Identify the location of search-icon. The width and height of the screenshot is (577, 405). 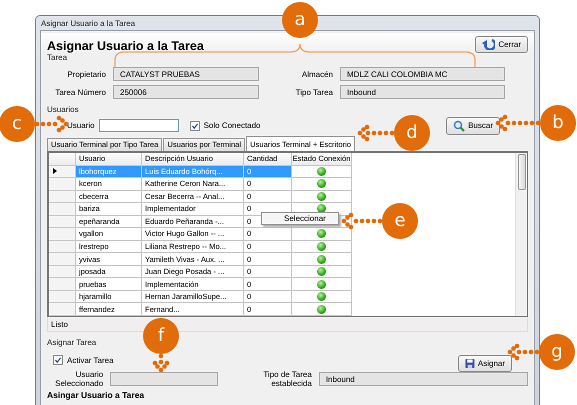
(459, 126).